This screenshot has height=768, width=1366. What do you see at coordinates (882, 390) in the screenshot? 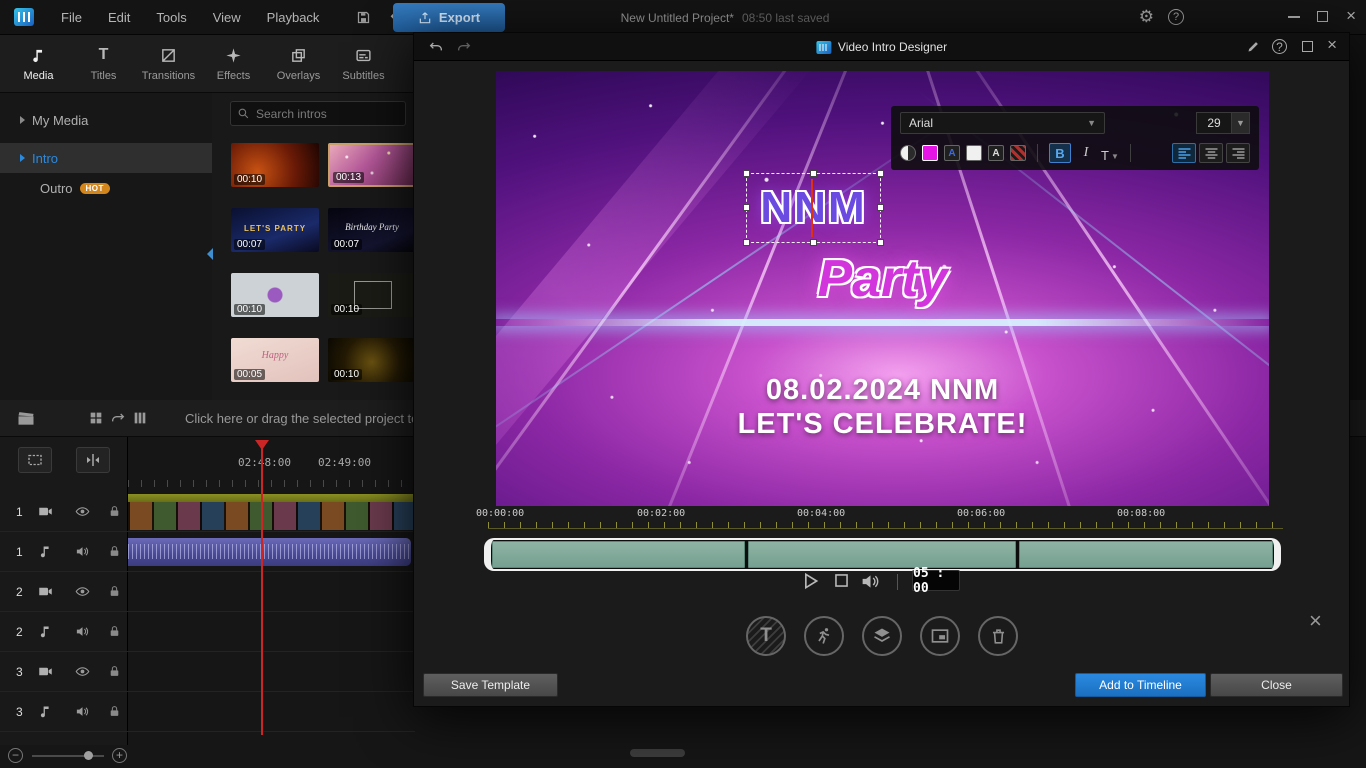
I see `date-text: 08.02.2024 NNM` at bounding box center [882, 390].